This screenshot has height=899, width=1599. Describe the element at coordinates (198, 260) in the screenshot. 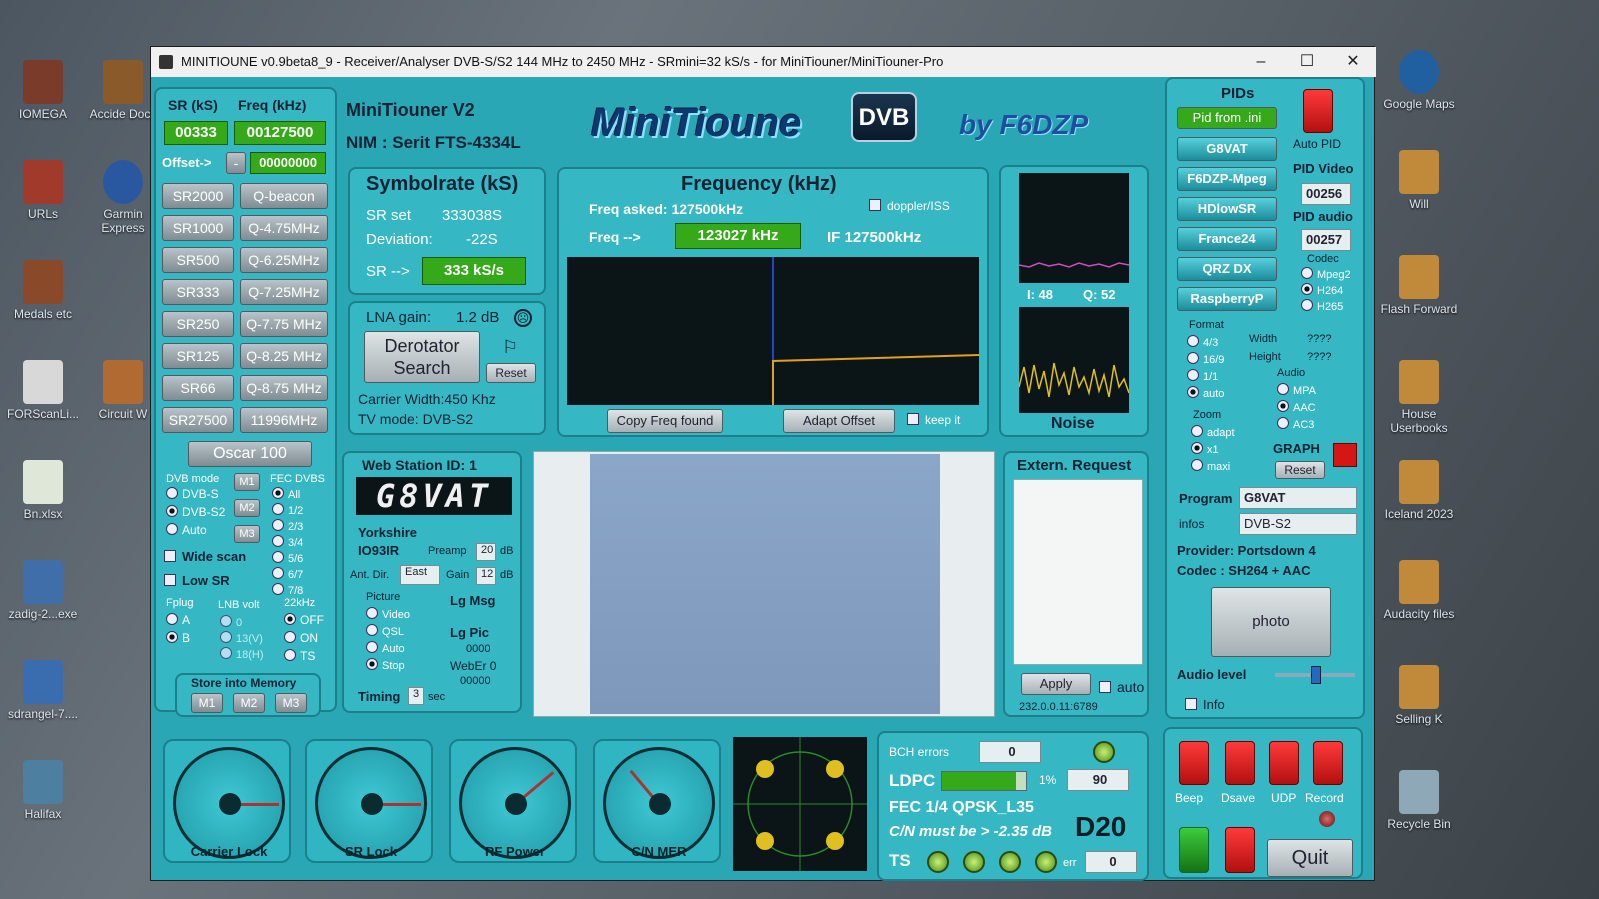

I see `sr500-button: SR500` at that location.